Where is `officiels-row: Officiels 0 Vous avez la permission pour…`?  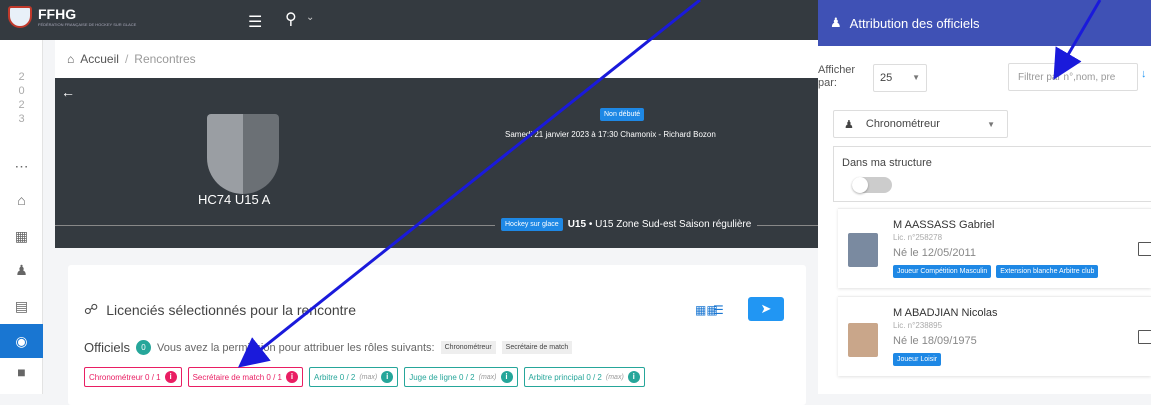 officiels-row: Officiels 0 Vous avez la permission pour… is located at coordinates (328, 347).